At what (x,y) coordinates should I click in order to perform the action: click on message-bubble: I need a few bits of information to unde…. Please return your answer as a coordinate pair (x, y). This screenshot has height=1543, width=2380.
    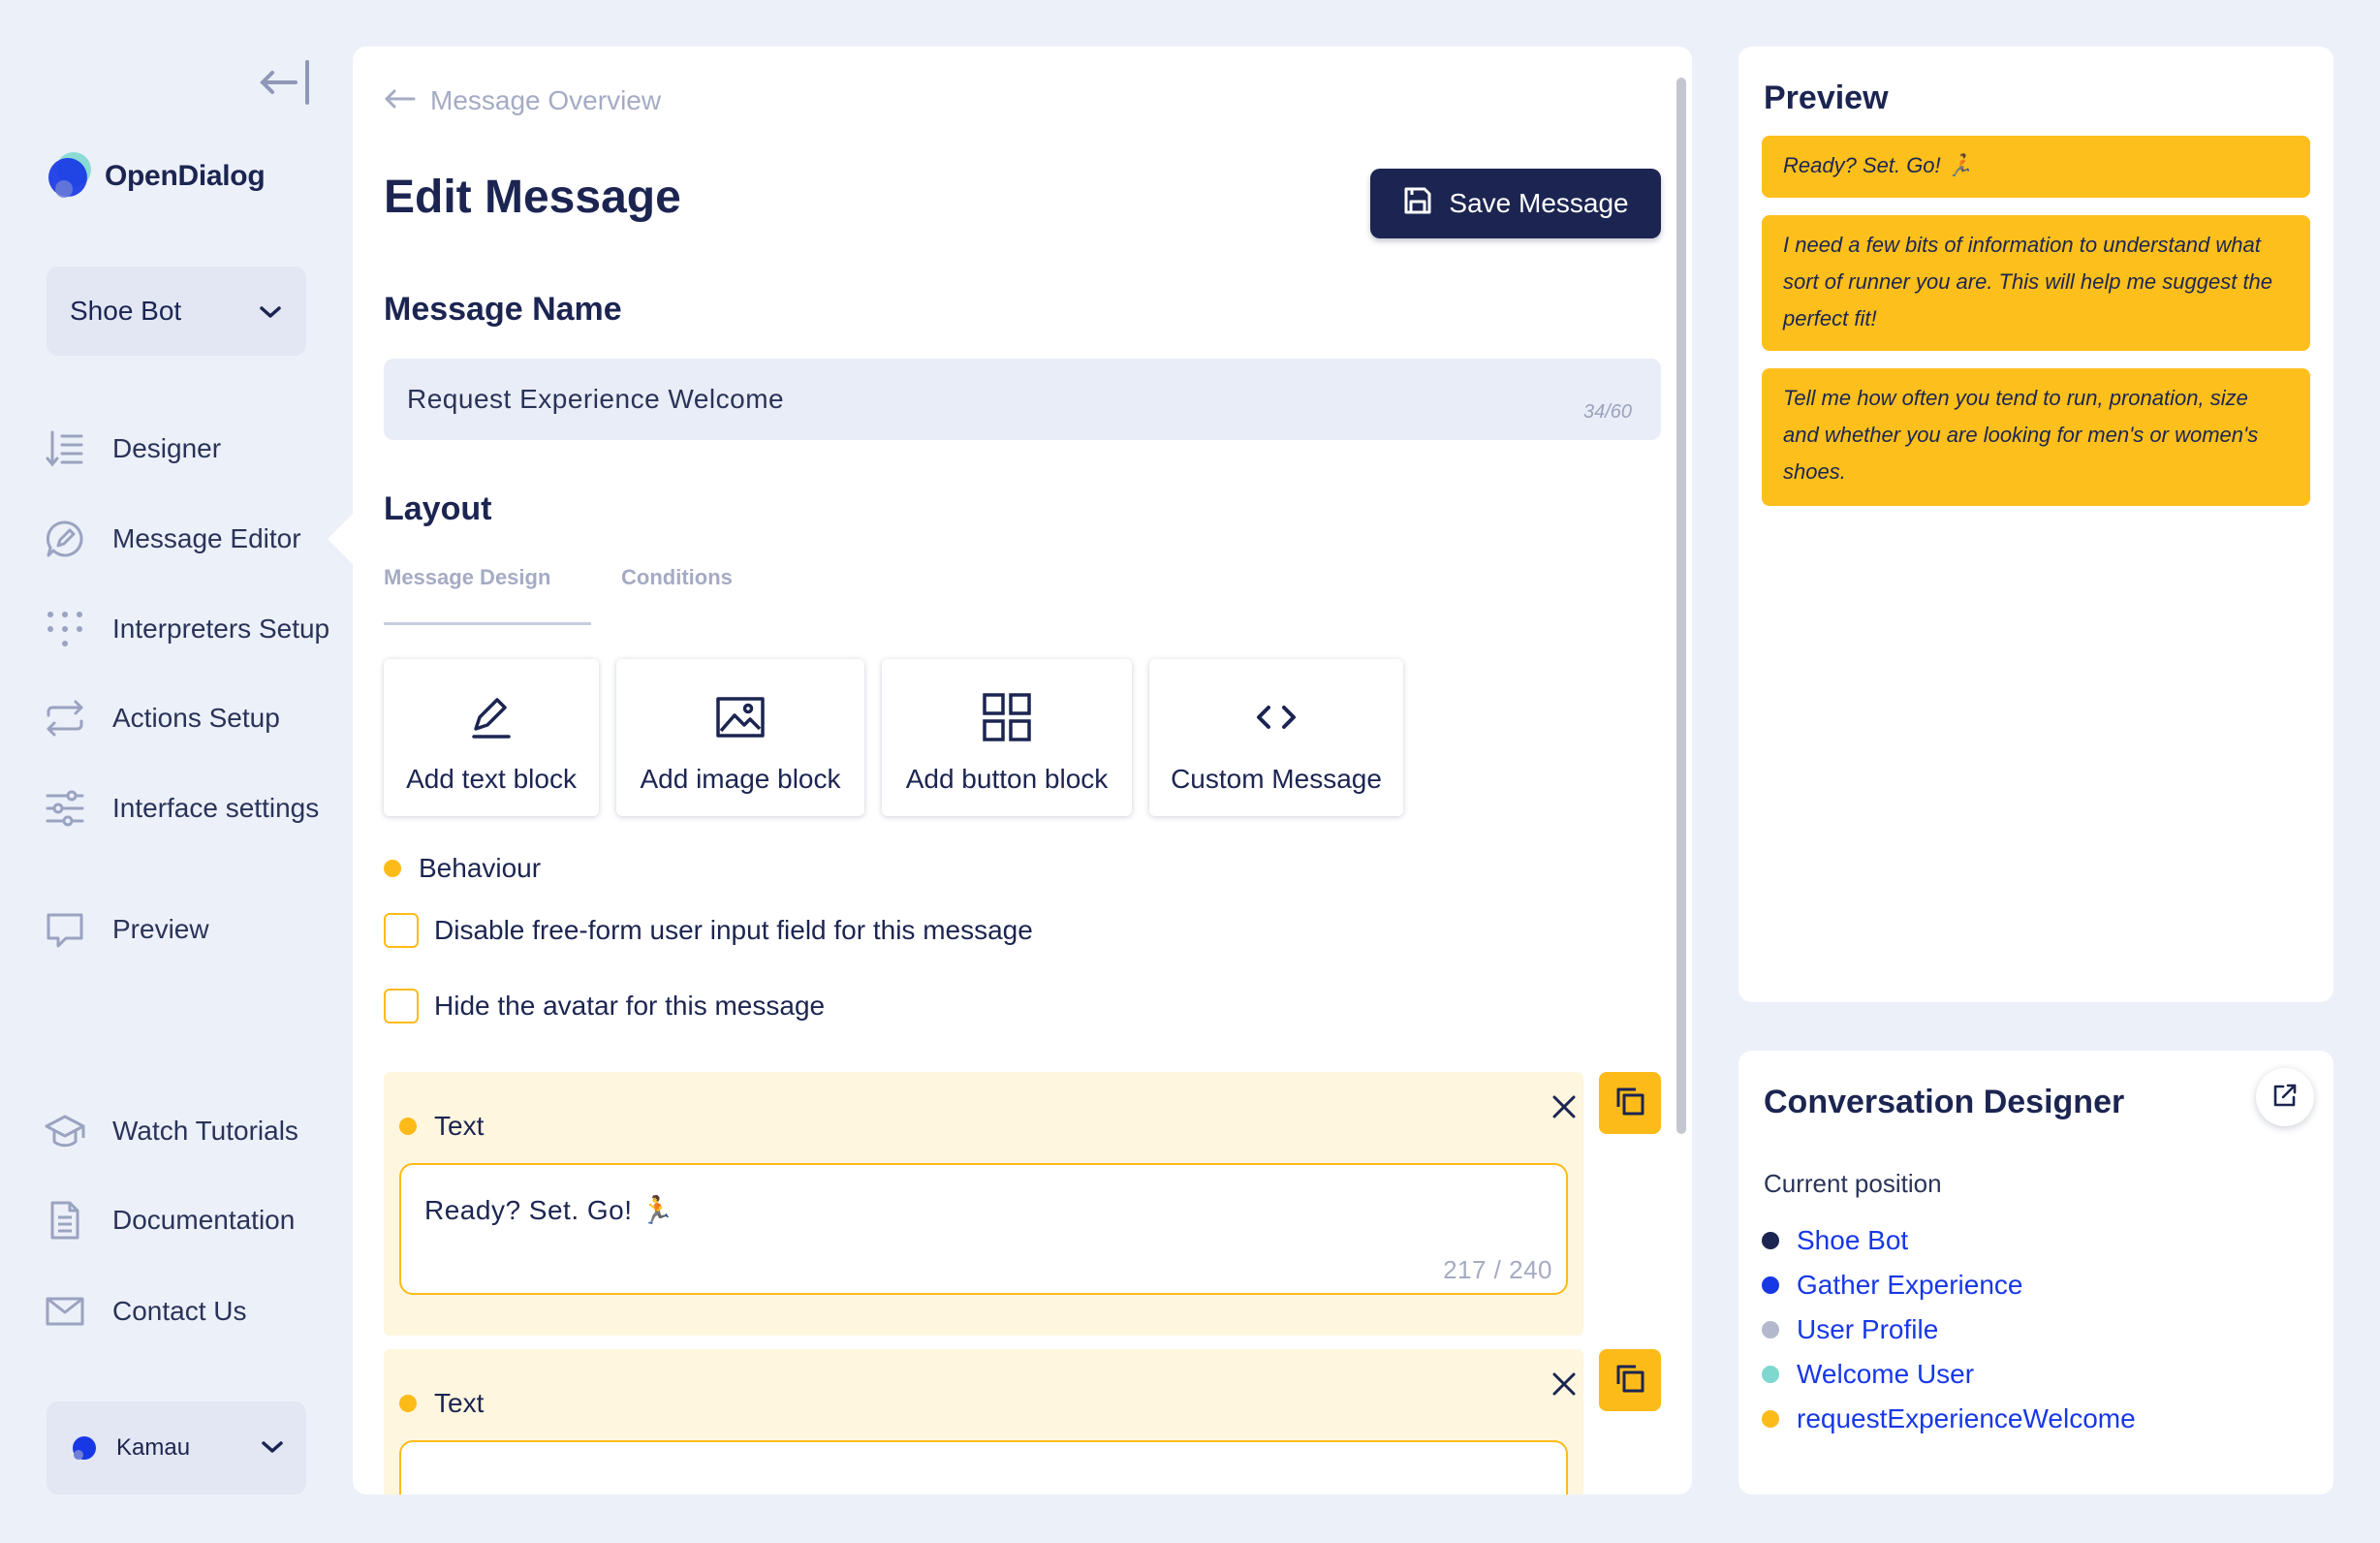
    Looking at the image, I should click on (2036, 283).